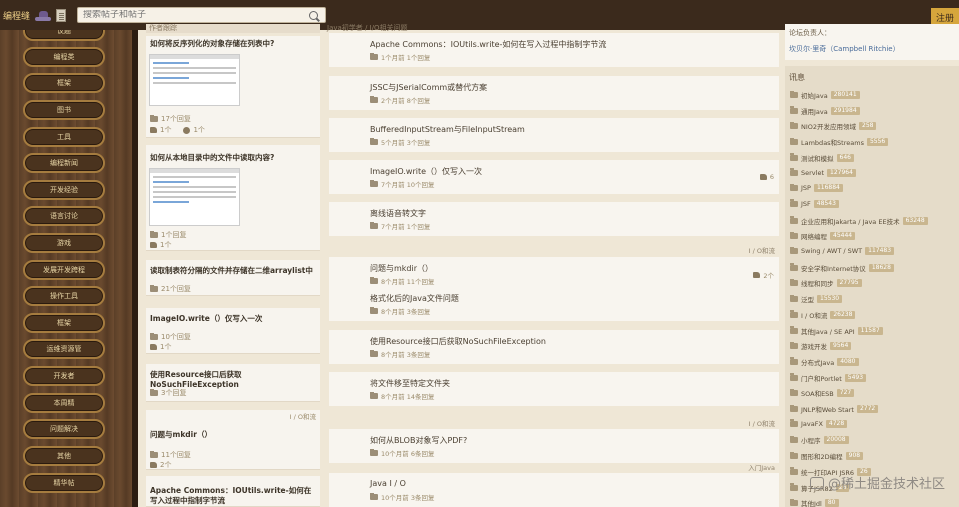 This screenshot has width=959, height=507. Describe the element at coordinates (814, 203) in the screenshot. I see `forum-item: JSF 48543` at that location.